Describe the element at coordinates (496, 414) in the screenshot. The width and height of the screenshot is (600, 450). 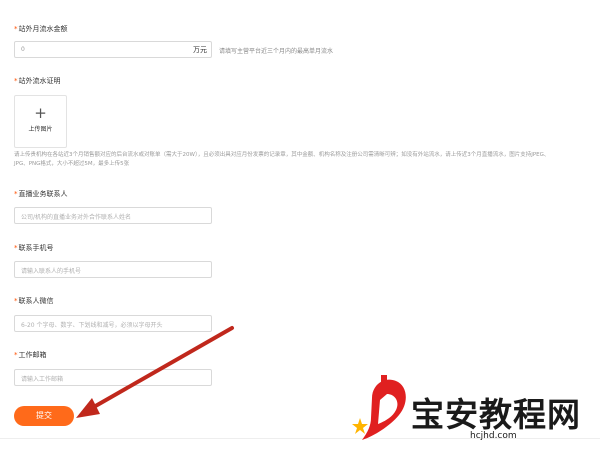
I see `watermark-title: 宝安教程网` at that location.